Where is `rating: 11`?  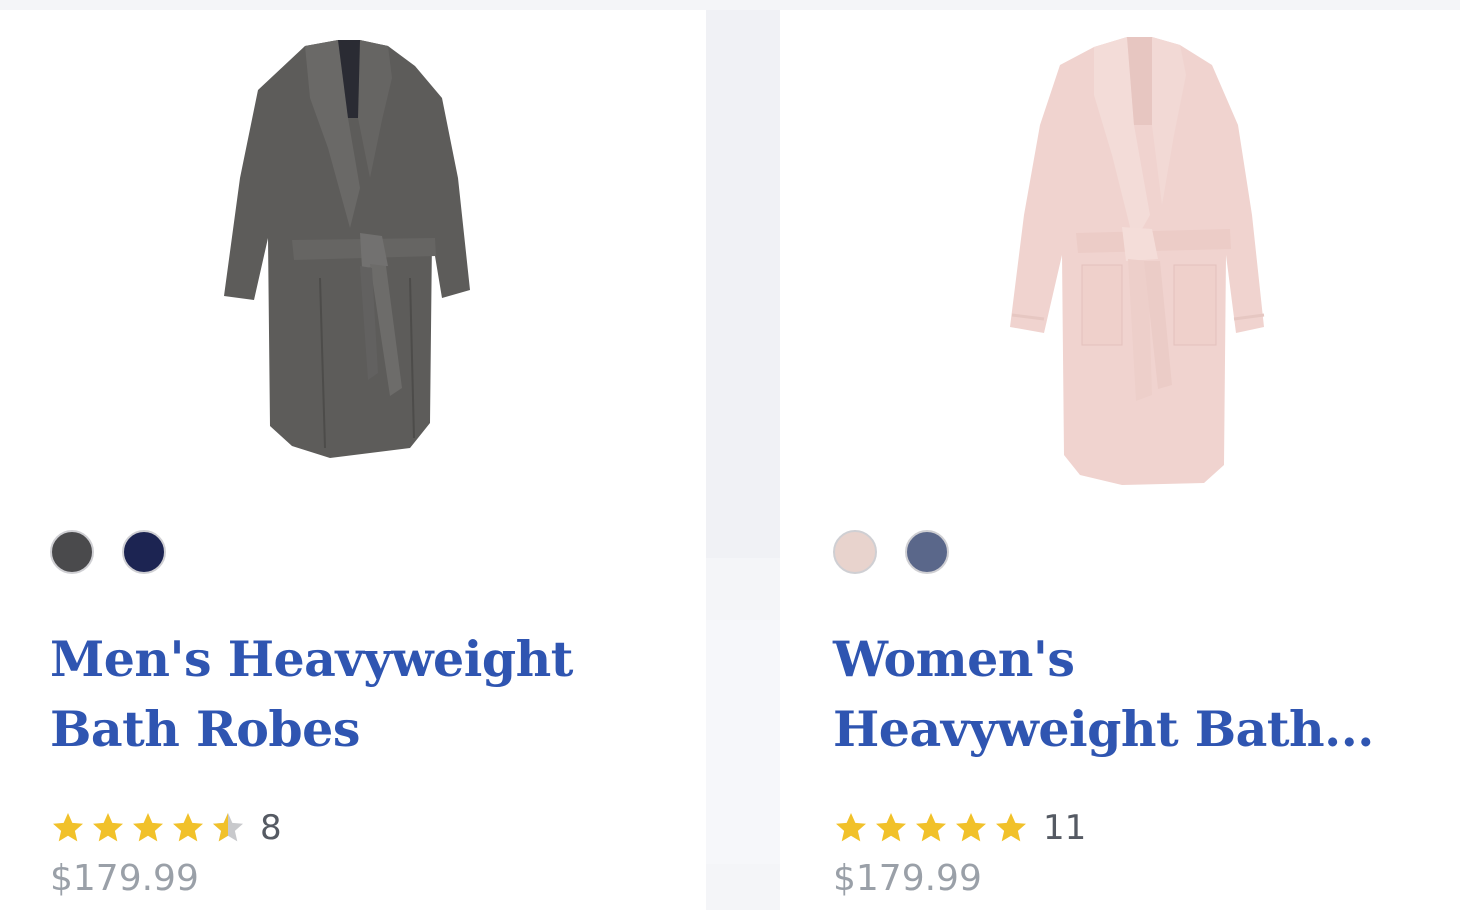
rating: 11 is located at coordinates (959, 828).